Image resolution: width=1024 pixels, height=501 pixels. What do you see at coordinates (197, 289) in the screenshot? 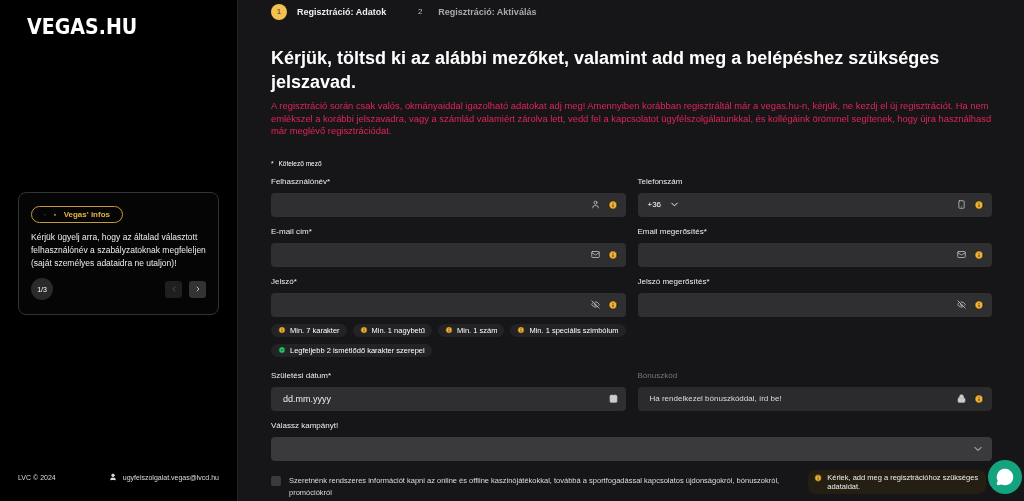
I see `next-button` at bounding box center [197, 289].